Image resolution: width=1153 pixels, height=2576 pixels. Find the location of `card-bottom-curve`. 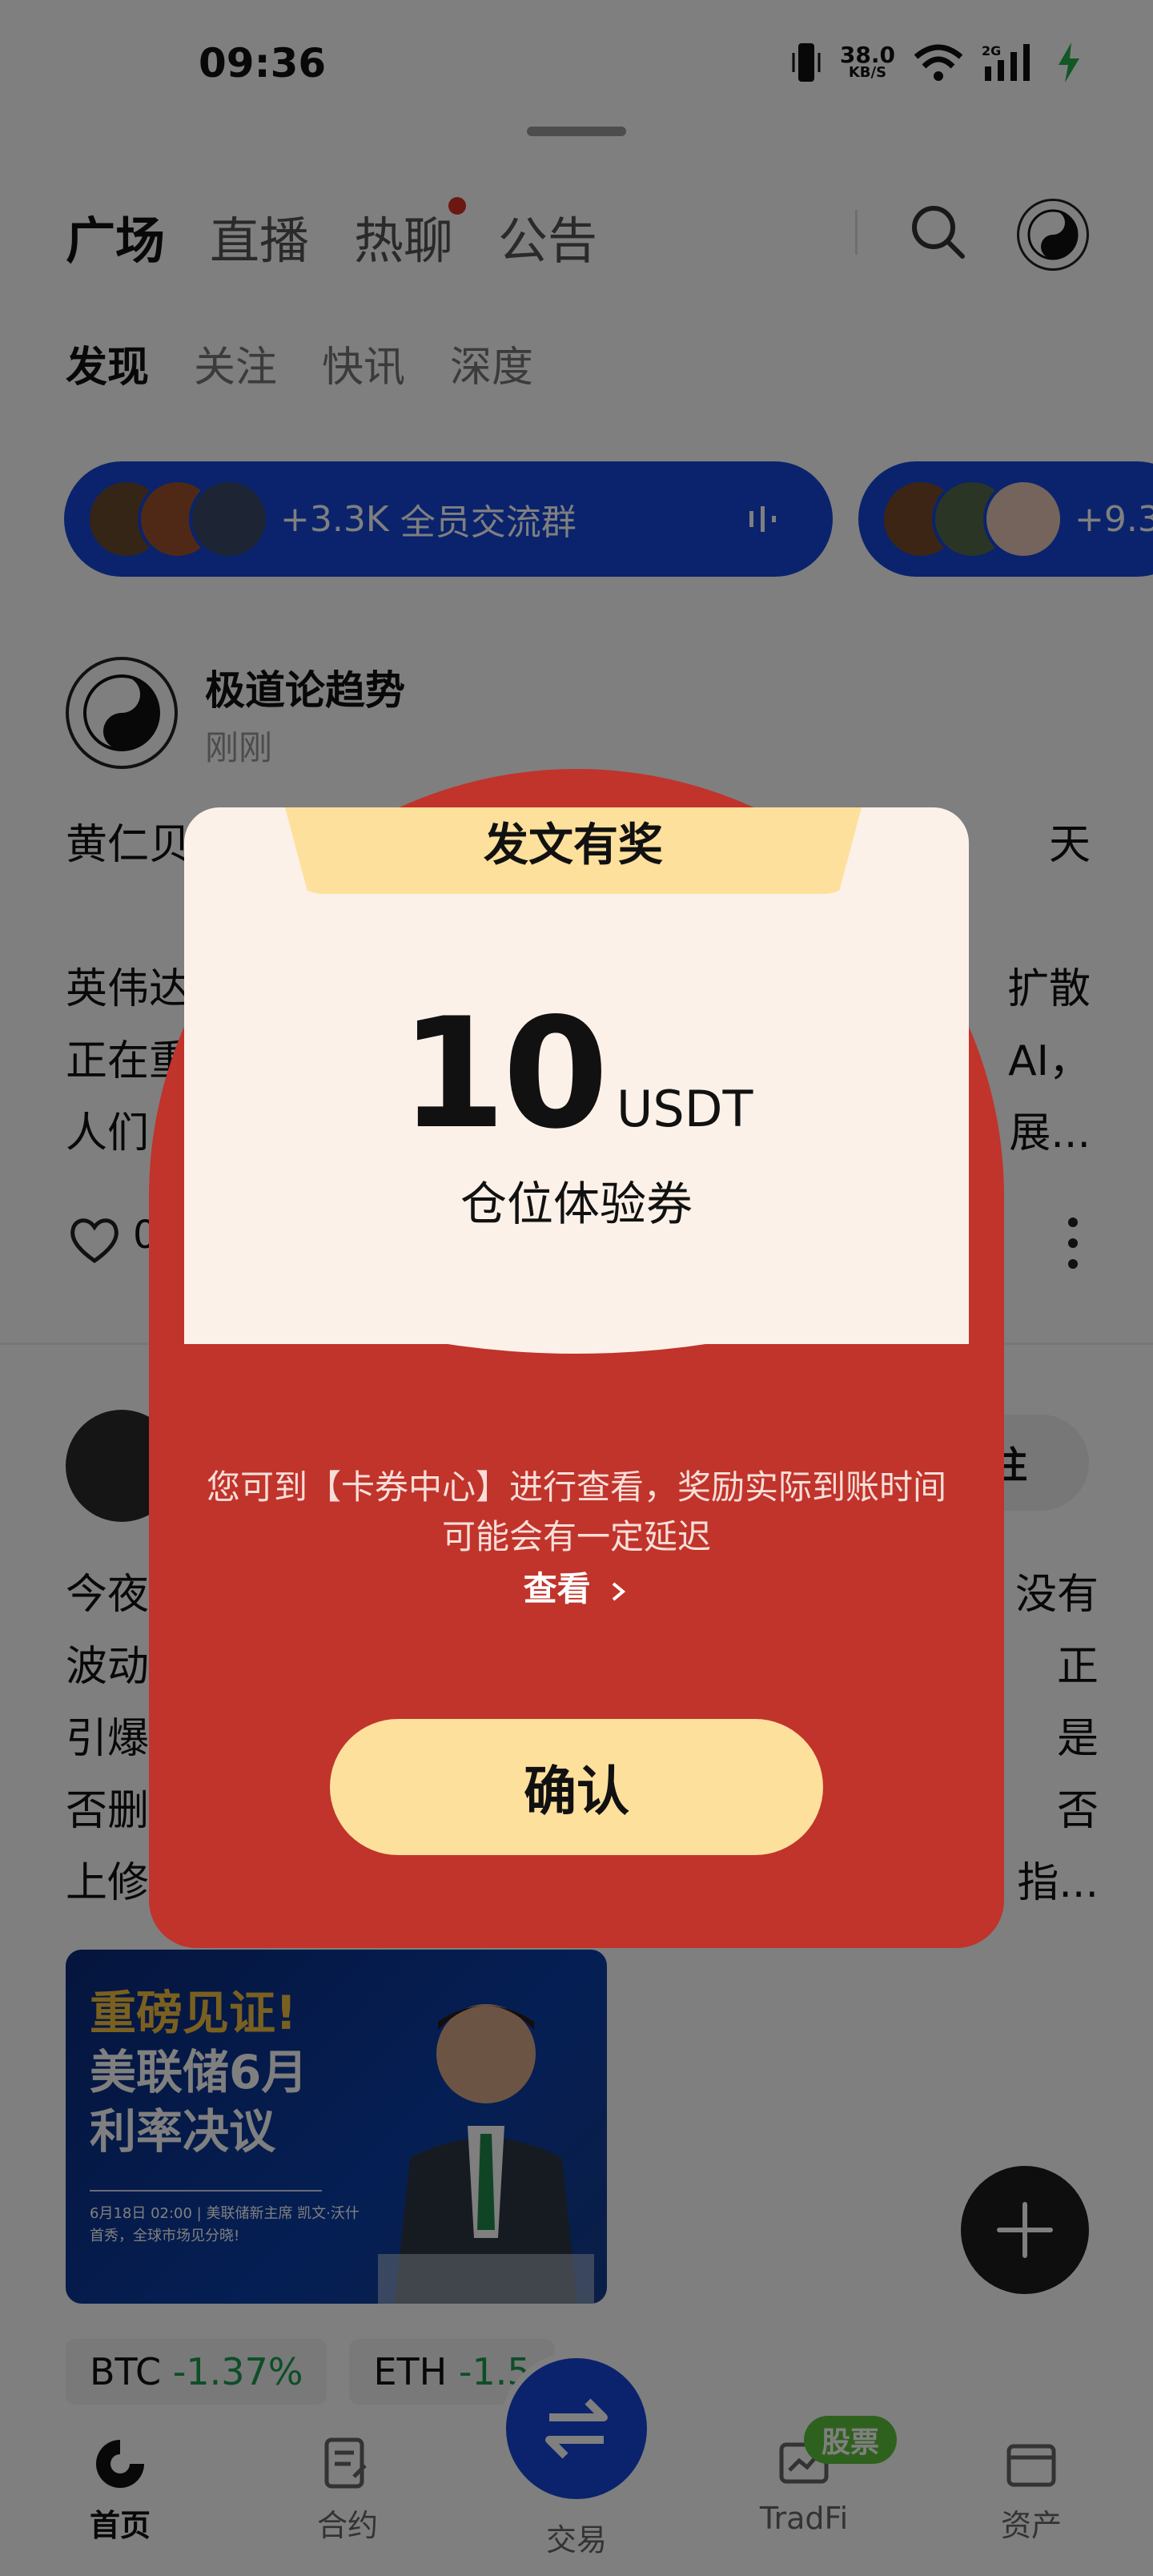

card-bottom-curve is located at coordinates (576, 1310).